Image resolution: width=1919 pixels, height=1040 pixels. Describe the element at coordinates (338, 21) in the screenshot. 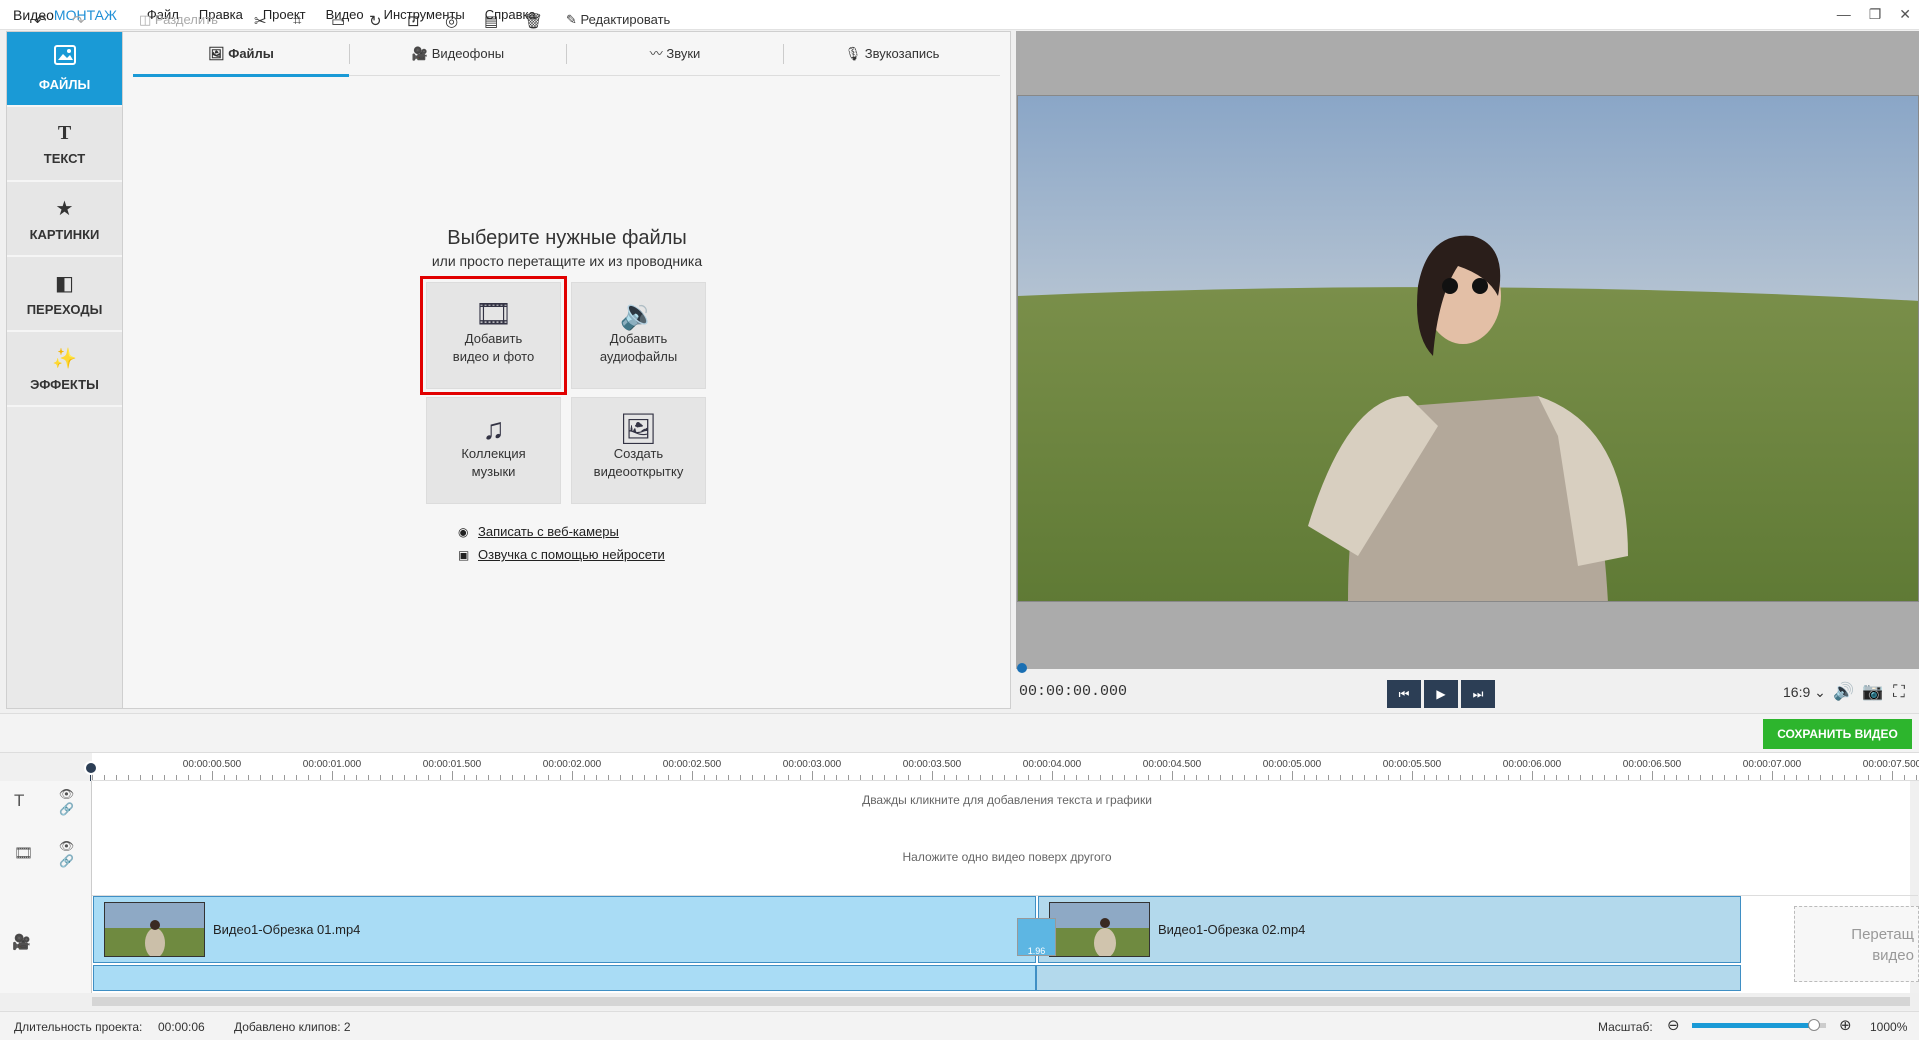

I see `frame-icon: ▭` at that location.